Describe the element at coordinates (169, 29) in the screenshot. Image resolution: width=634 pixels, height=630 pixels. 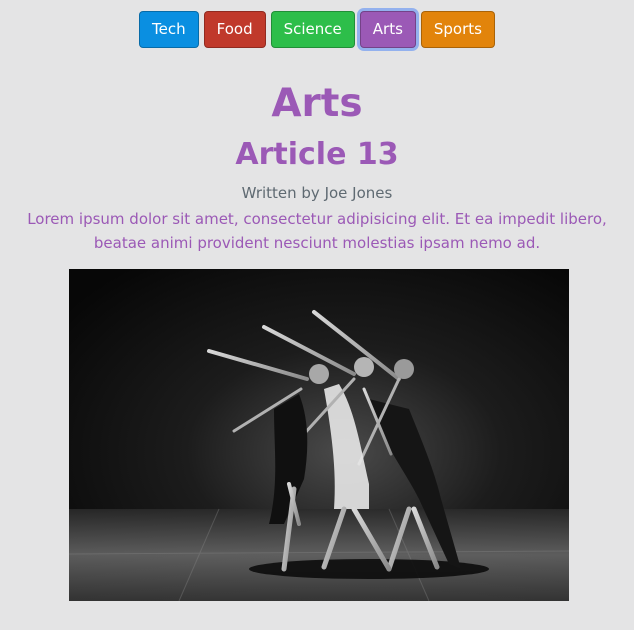
I see `nav-button-tech: Tech` at that location.